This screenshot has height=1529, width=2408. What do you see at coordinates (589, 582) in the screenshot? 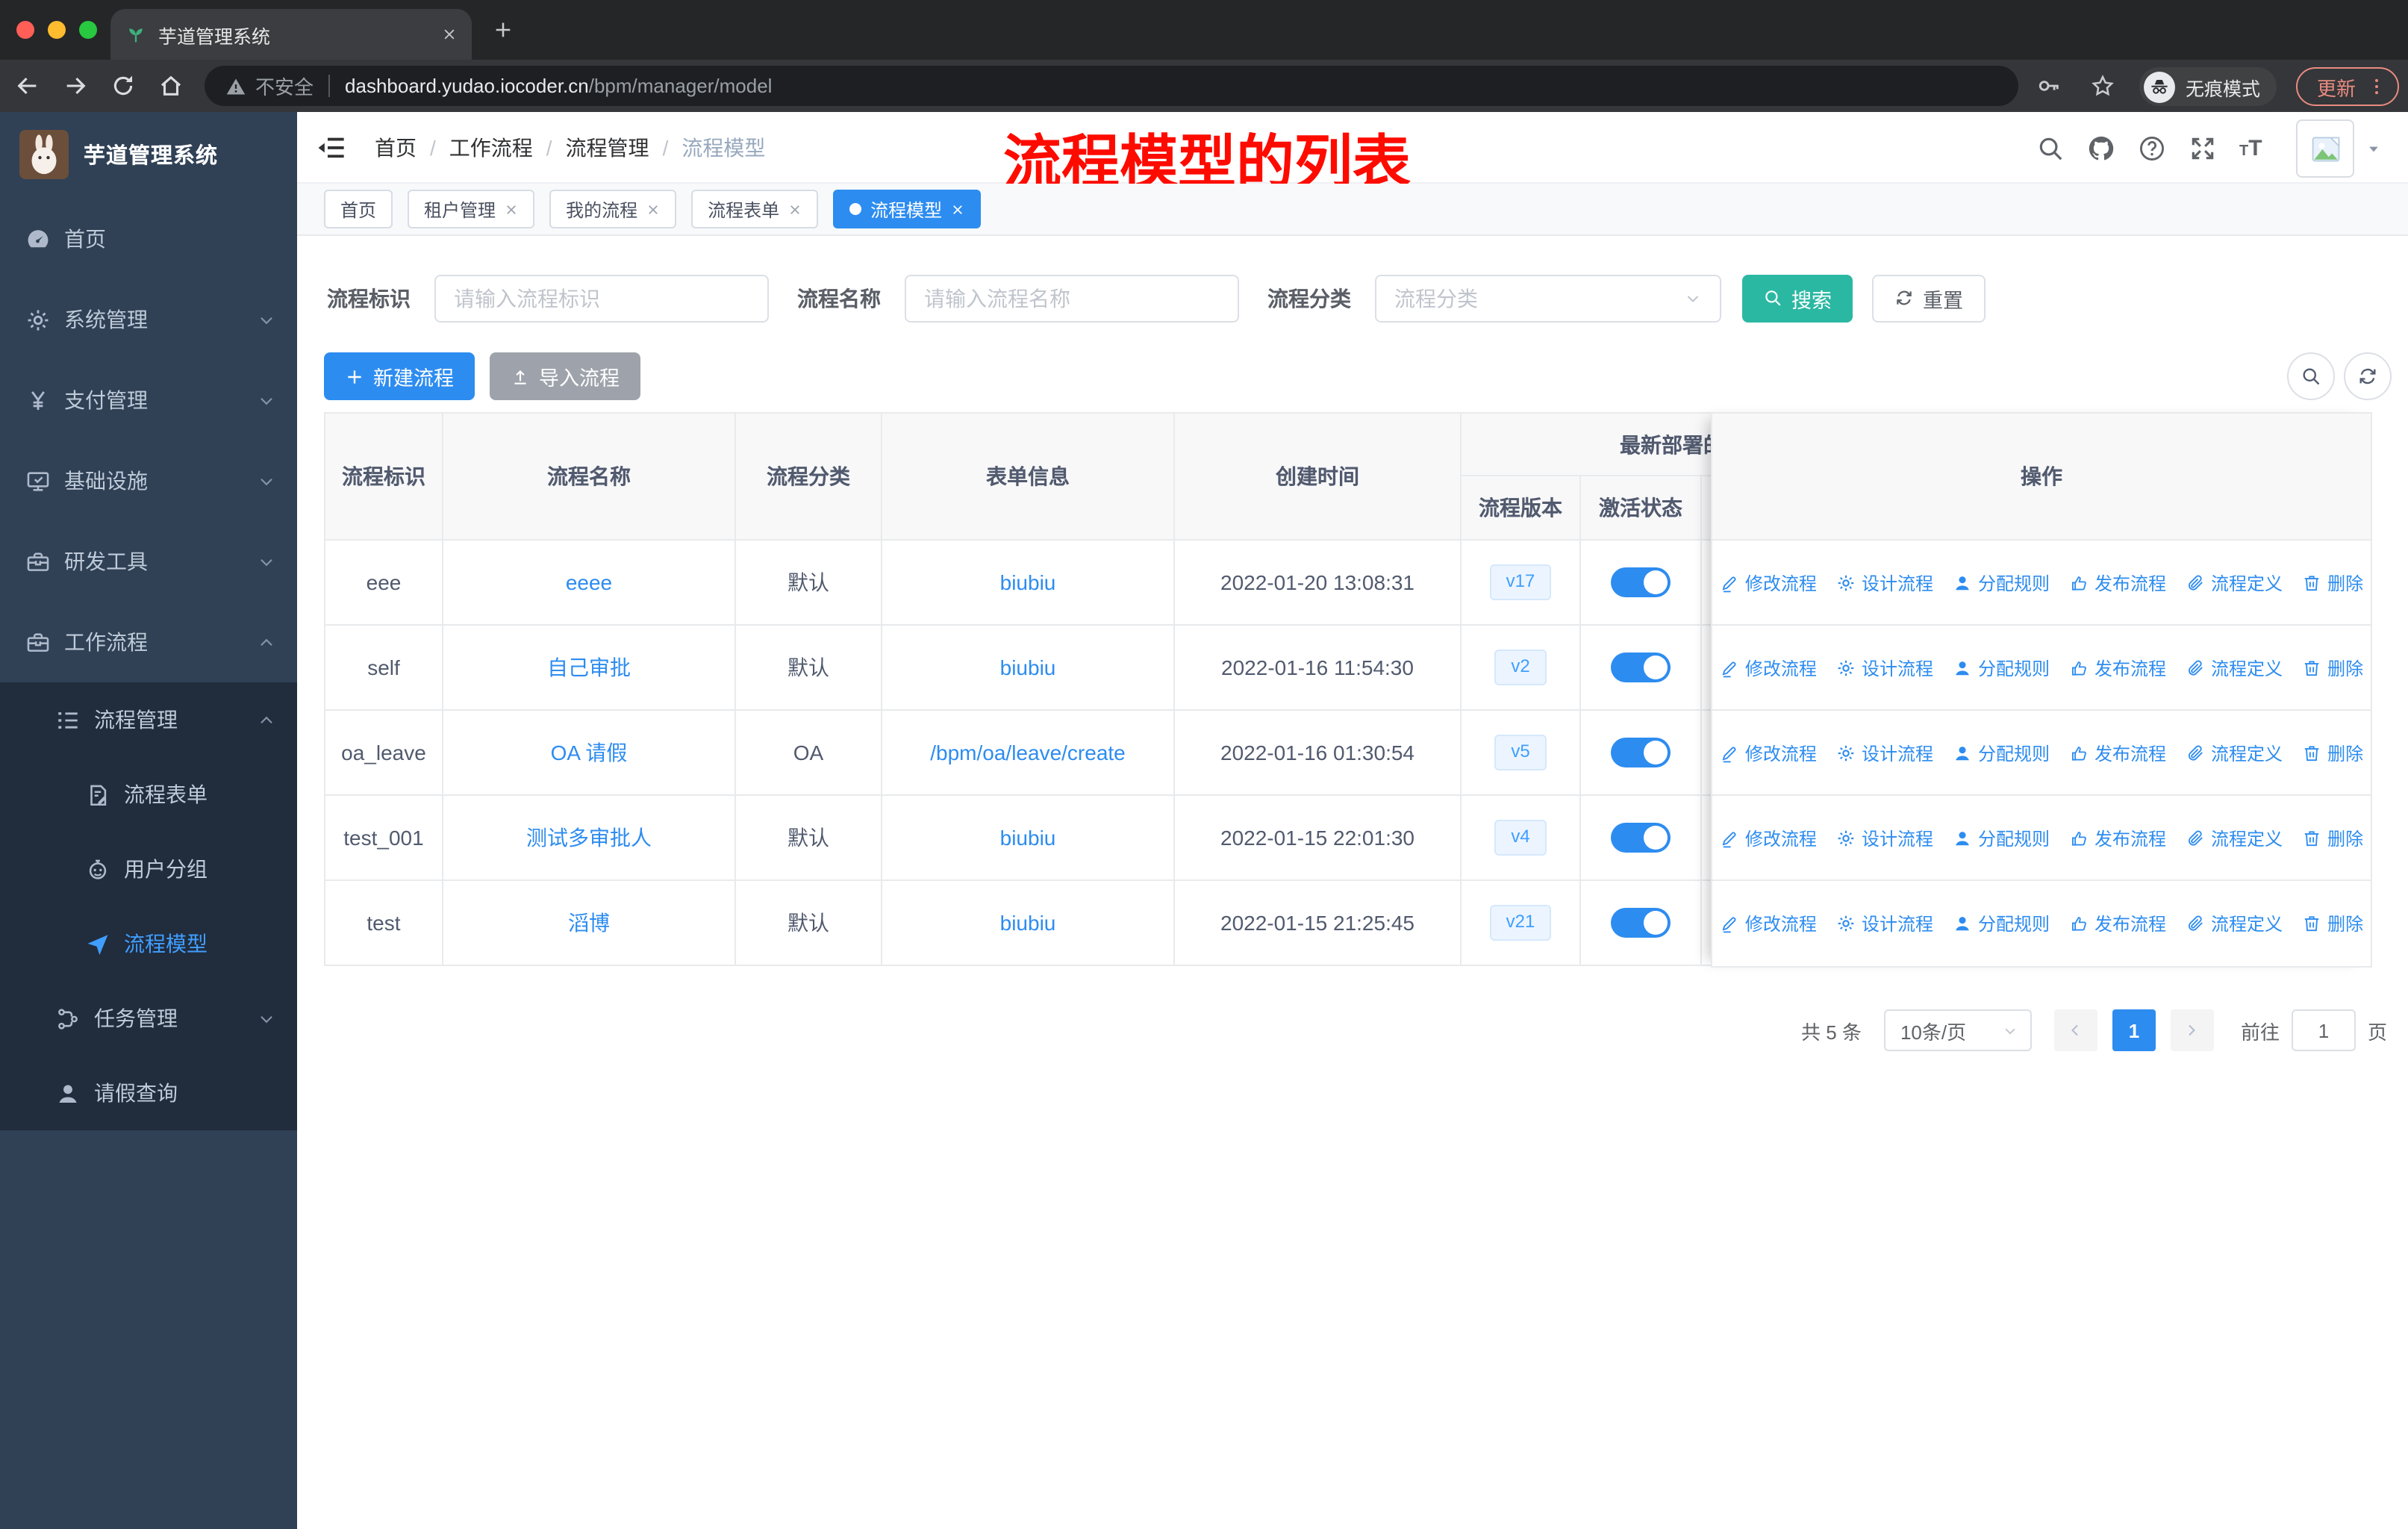
I see `model-name-link: eeee` at bounding box center [589, 582].